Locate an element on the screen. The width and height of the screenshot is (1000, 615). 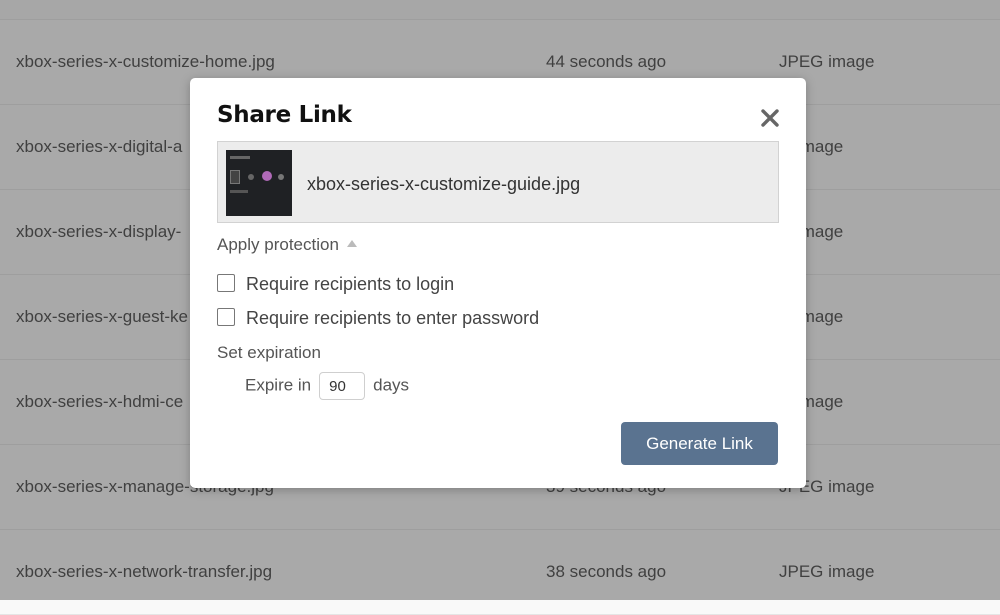
apply-protection-toggle: Apply protection is located at coordinates (287, 245).